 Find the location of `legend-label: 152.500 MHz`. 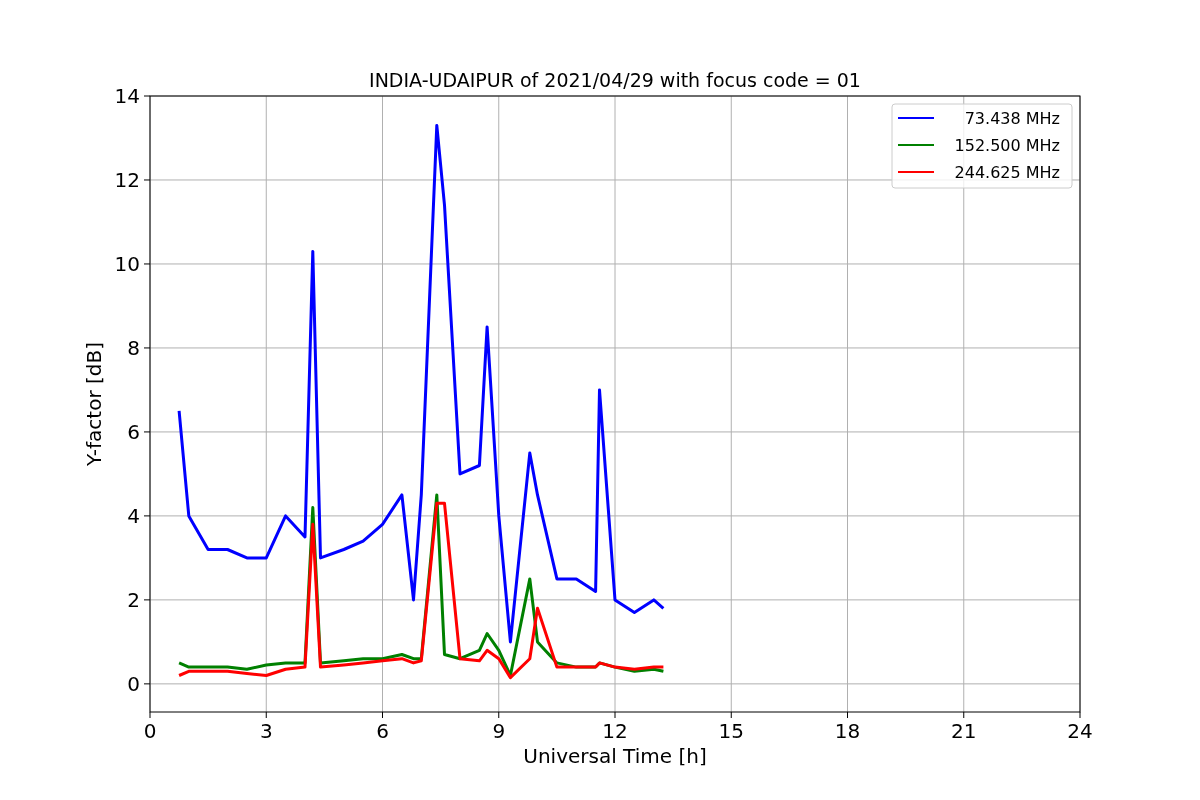

legend-label: 152.500 MHz is located at coordinates (1007, 145).